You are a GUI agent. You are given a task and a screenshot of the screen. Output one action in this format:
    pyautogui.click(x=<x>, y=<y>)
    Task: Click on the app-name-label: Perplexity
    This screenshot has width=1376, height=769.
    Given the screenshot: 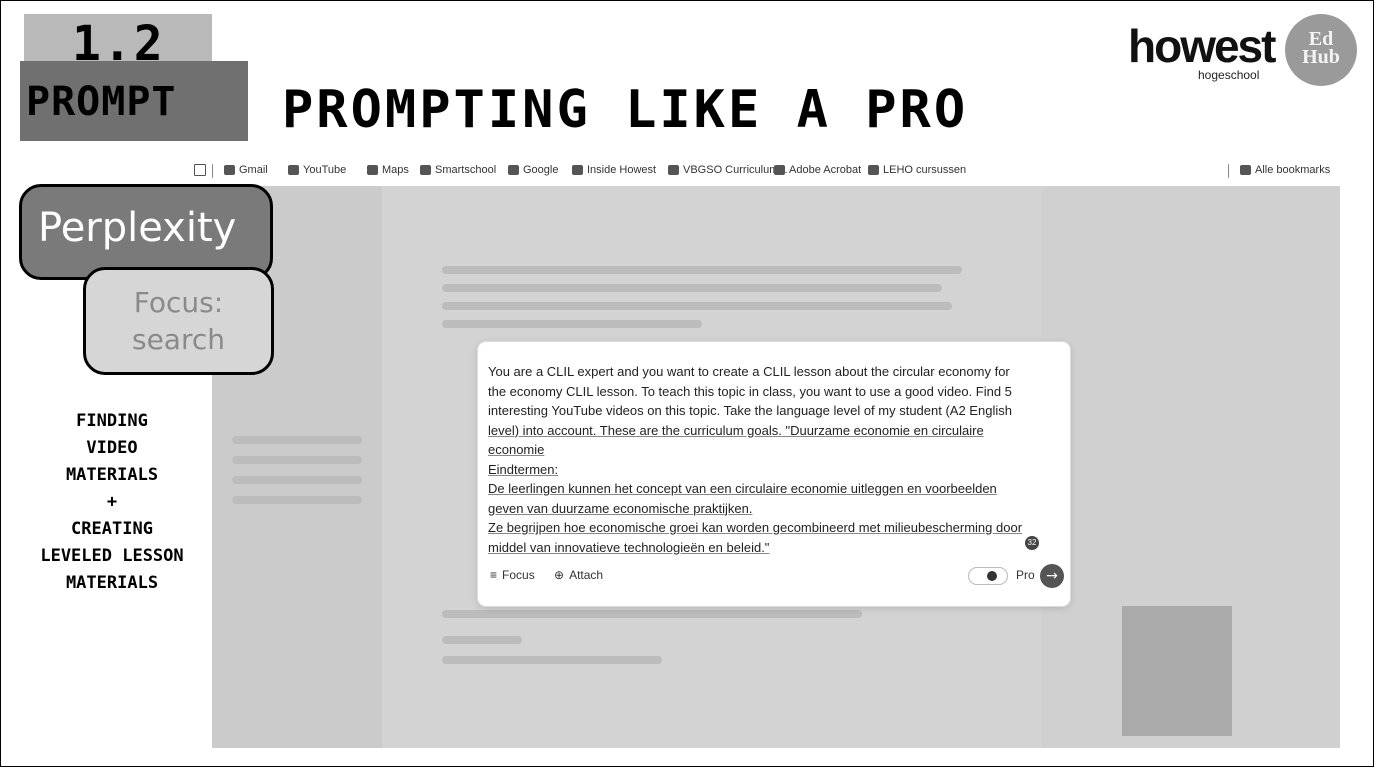 What is the action you would take?
    pyautogui.click(x=146, y=232)
    